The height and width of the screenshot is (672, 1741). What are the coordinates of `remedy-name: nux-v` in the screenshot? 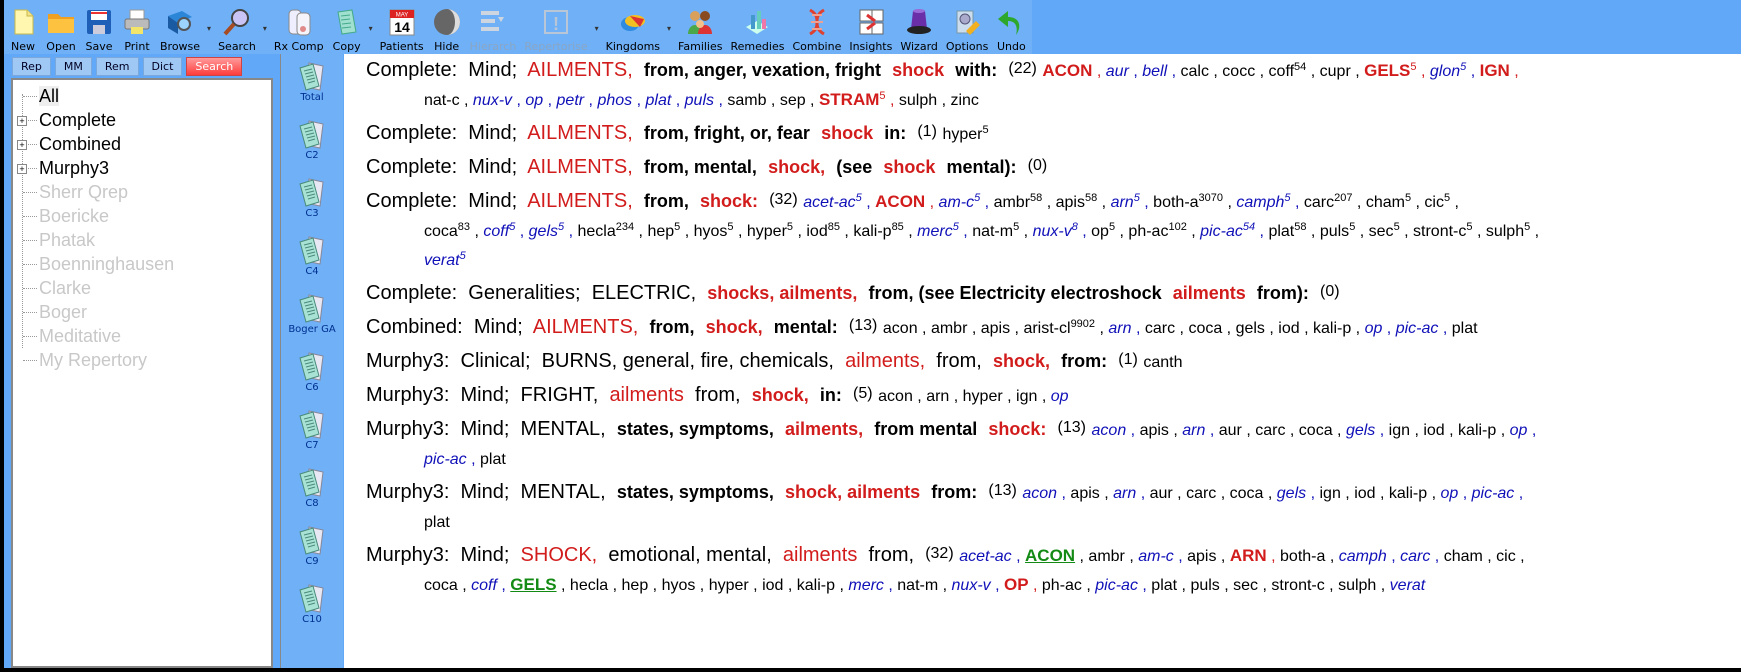 It's located at (971, 585).